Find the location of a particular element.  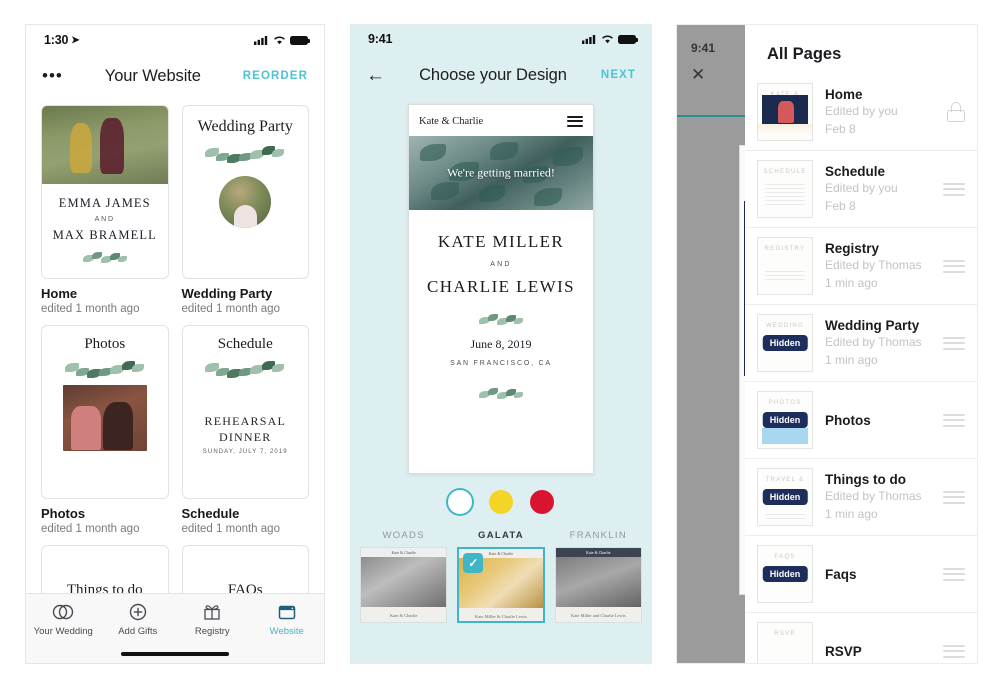

page-thumbnail: WEDDING Hidden is located at coordinates (785, 343).